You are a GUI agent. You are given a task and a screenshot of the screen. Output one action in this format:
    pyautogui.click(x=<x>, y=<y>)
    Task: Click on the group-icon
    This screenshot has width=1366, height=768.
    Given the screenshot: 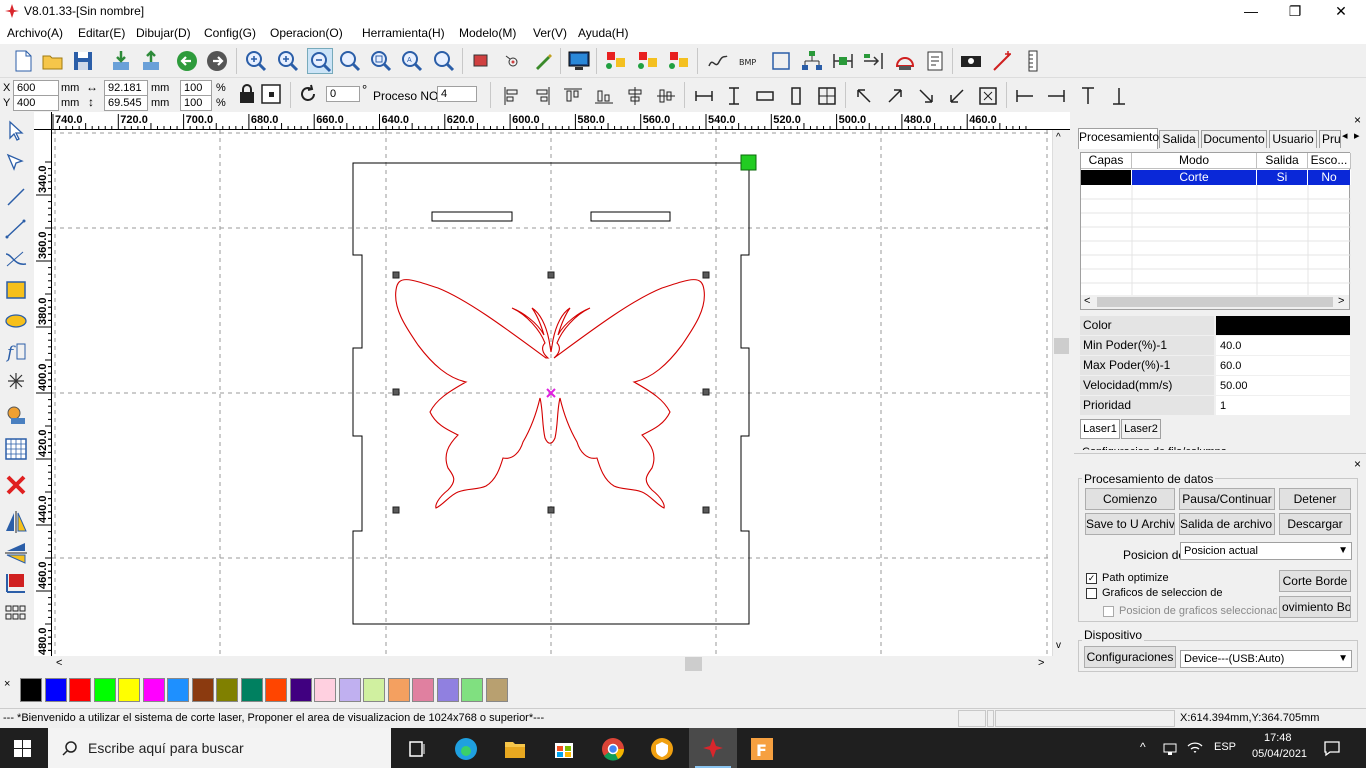 What is the action you would take?
    pyautogui.click(x=648, y=61)
    